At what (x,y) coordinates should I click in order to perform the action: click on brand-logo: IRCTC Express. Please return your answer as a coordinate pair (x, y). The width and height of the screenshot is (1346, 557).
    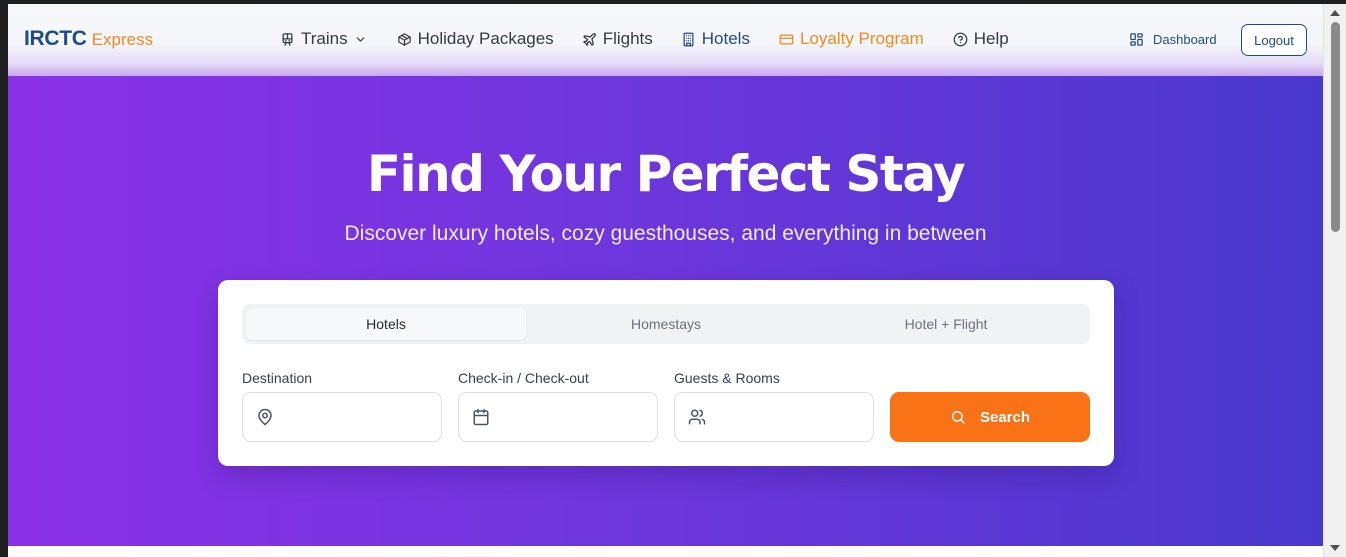
    Looking at the image, I should click on (88, 39).